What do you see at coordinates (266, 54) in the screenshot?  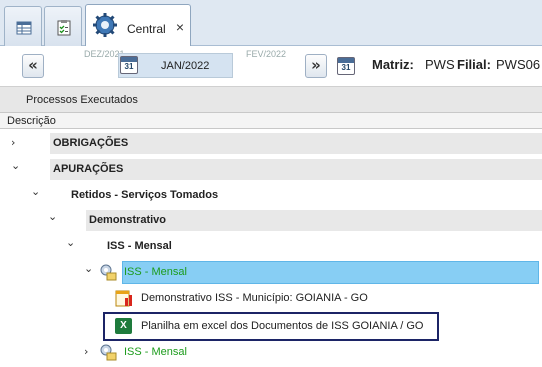 I see `next-month-label: FEV/2022` at bounding box center [266, 54].